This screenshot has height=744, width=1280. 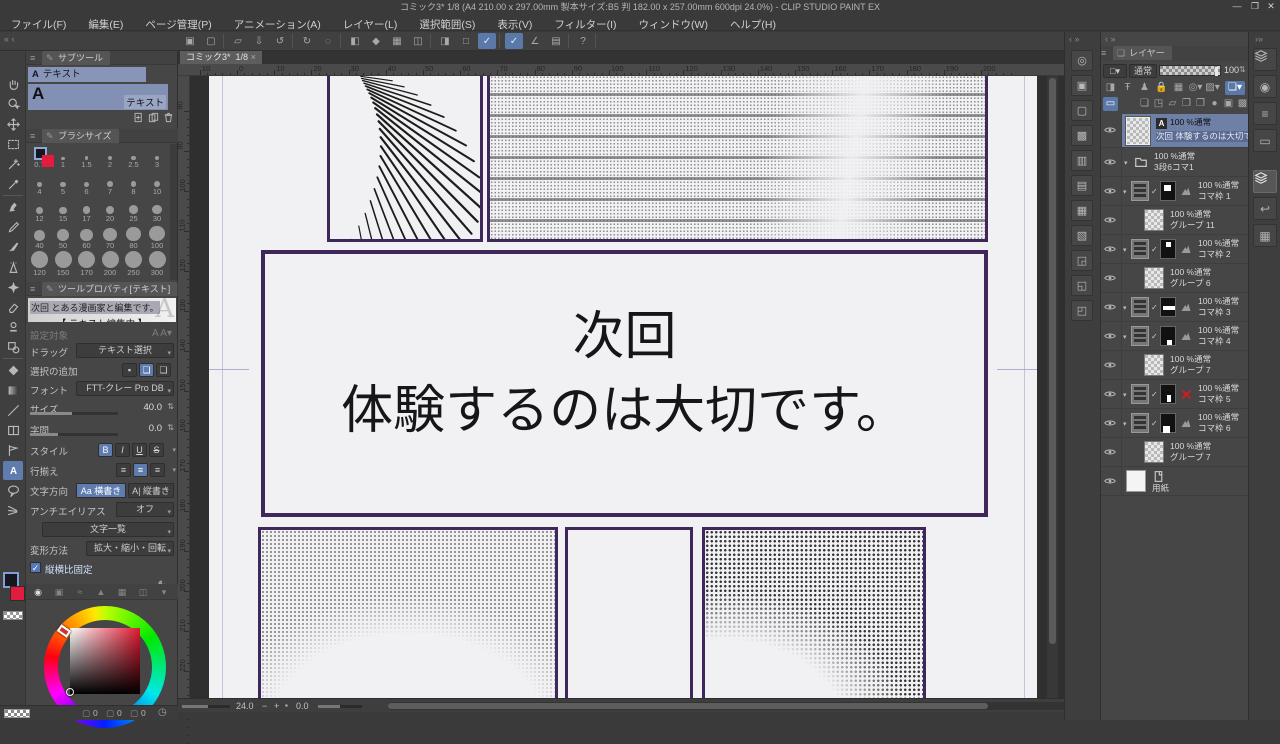 I want to click on palette-button-material-6: ◲, so click(x=1082, y=260).